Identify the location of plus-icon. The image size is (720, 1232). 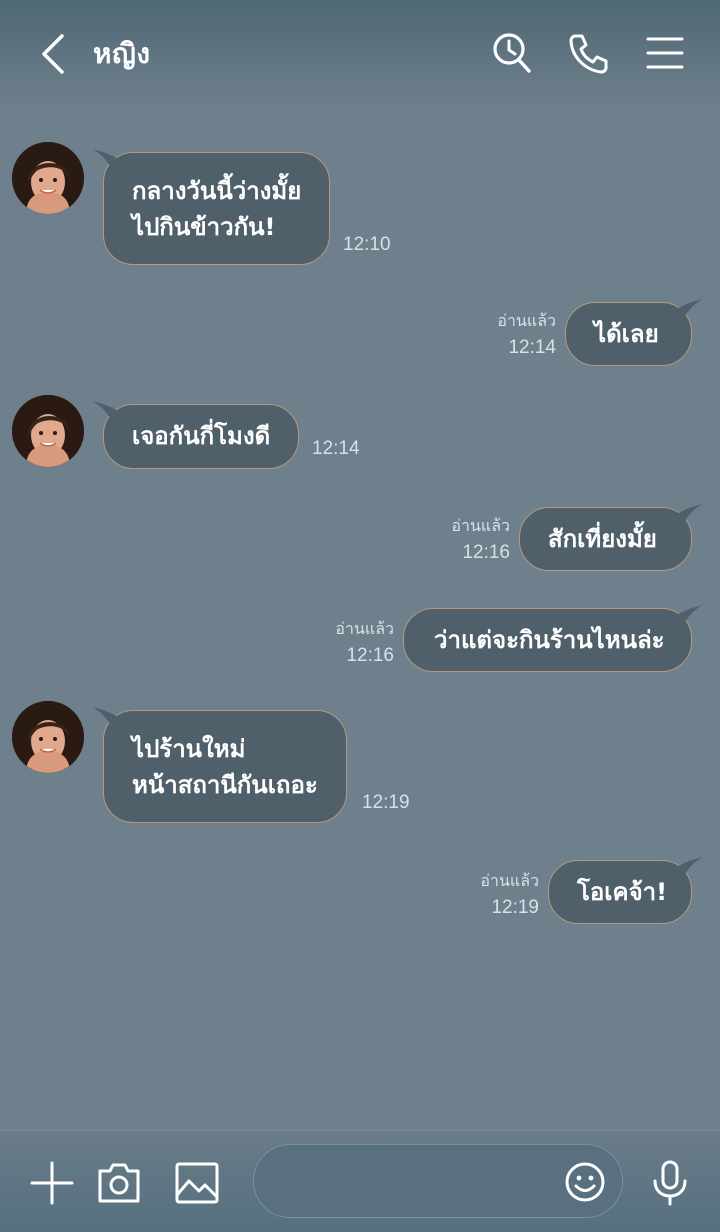
(52, 1183).